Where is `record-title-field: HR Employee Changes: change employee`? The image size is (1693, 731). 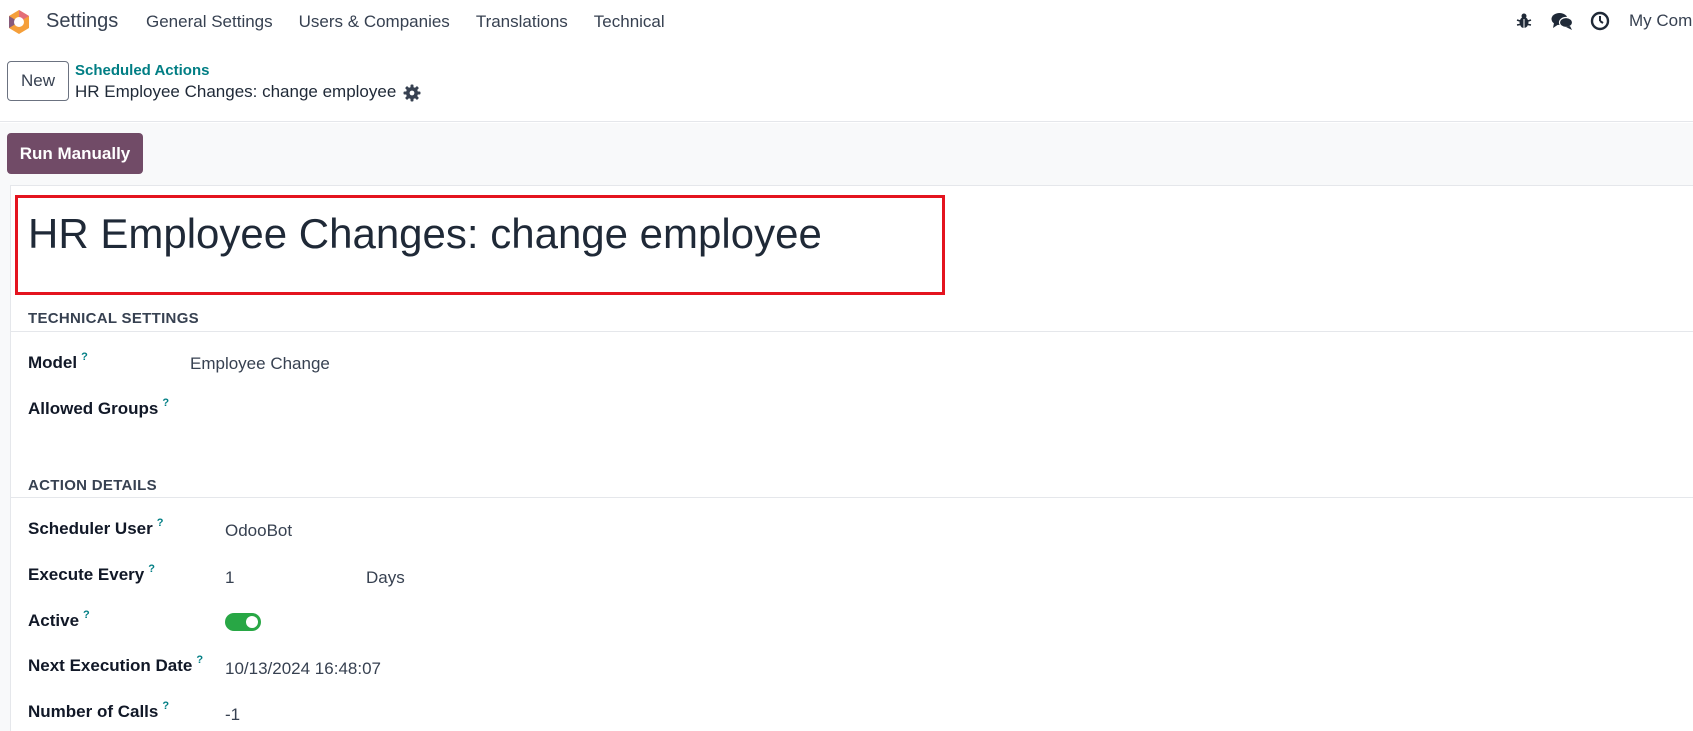 record-title-field: HR Employee Changes: change employee is located at coordinates (425, 234).